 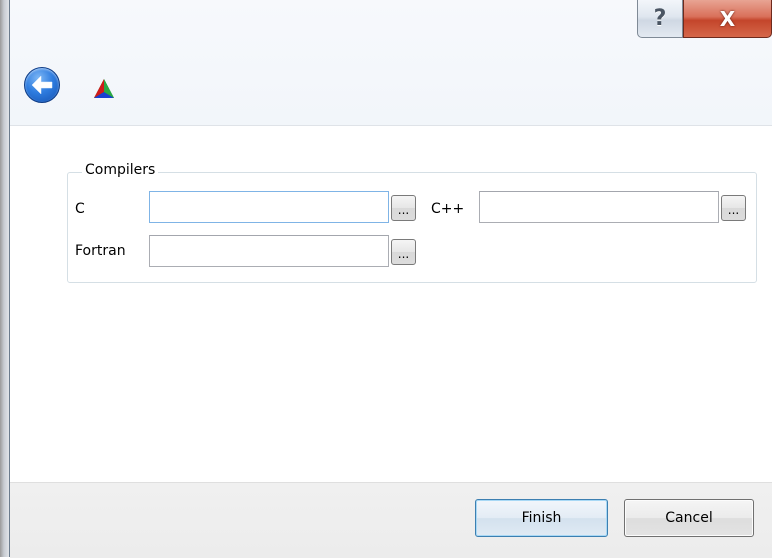 What do you see at coordinates (269, 251) in the screenshot?
I see `fortran-compiler-field` at bounding box center [269, 251].